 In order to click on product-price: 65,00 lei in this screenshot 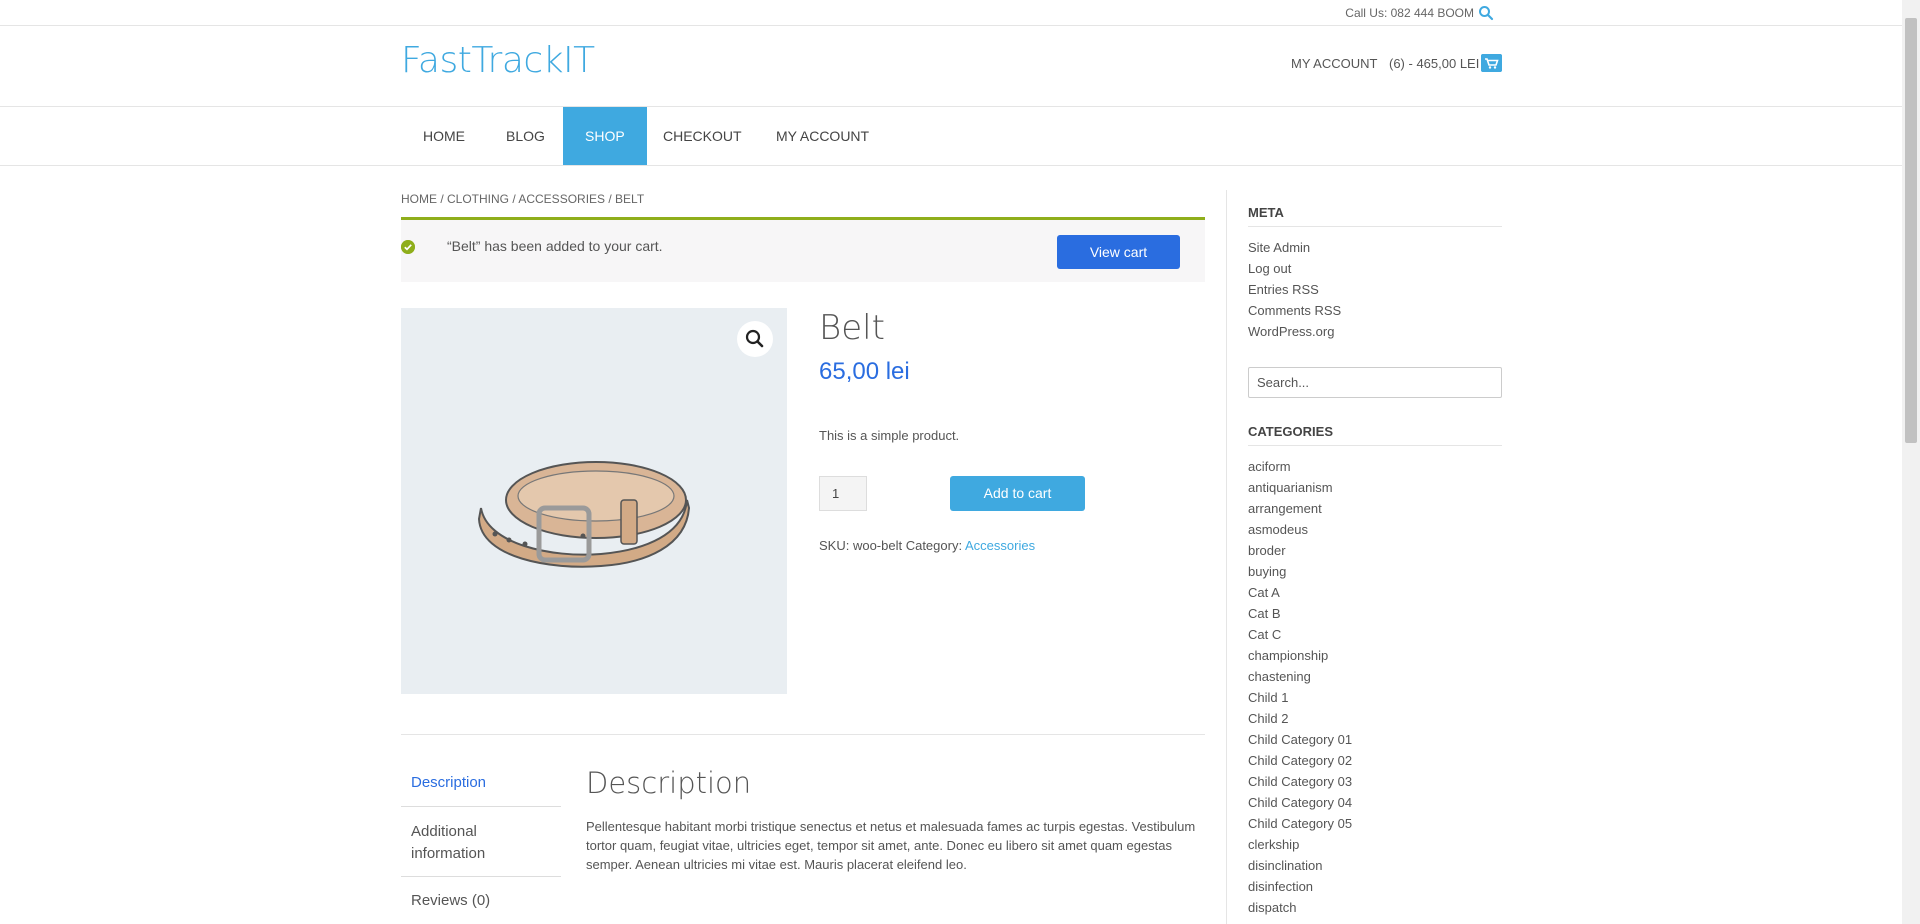, I will do `click(864, 371)`.